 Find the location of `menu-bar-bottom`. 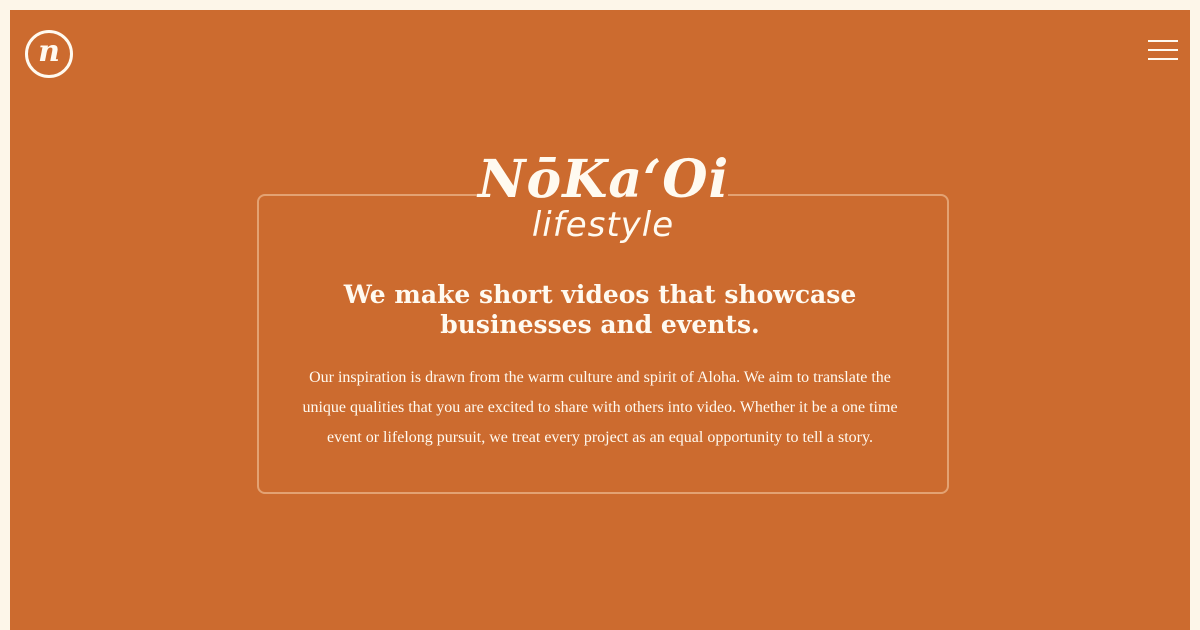

menu-bar-bottom is located at coordinates (1163, 59).